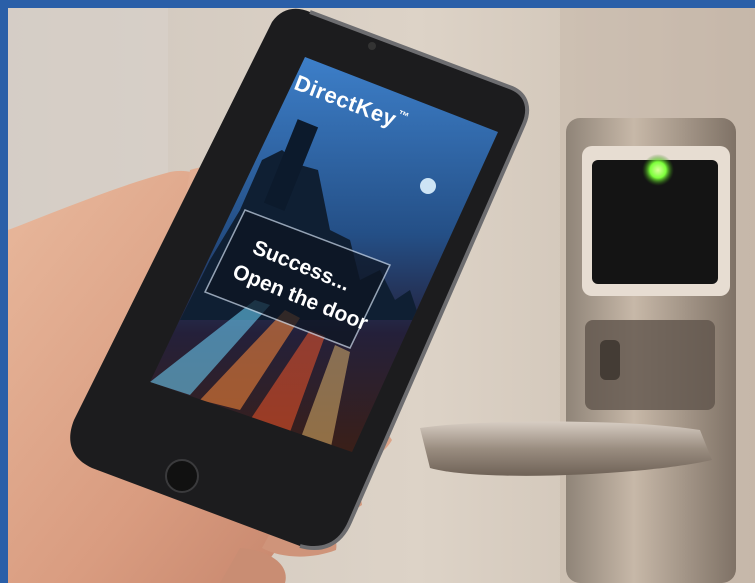  Describe the element at coordinates (658, 170) in the screenshot. I see `lock-indicator-light` at that location.